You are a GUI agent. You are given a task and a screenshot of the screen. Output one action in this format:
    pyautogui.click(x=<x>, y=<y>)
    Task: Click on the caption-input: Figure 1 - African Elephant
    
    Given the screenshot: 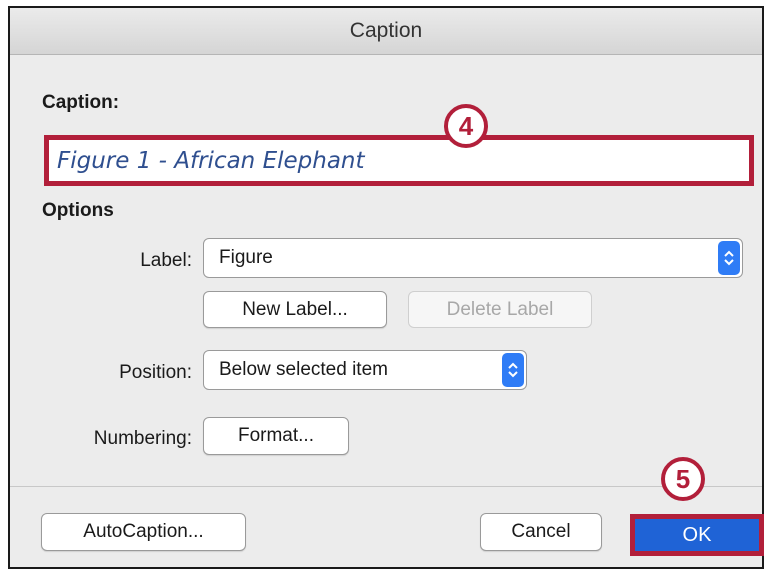 What is the action you would take?
    pyautogui.click(x=399, y=160)
    